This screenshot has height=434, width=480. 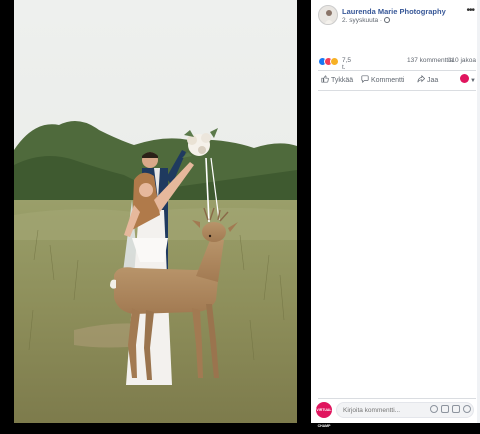 I want to click on camera-icon, so click(x=445, y=409).